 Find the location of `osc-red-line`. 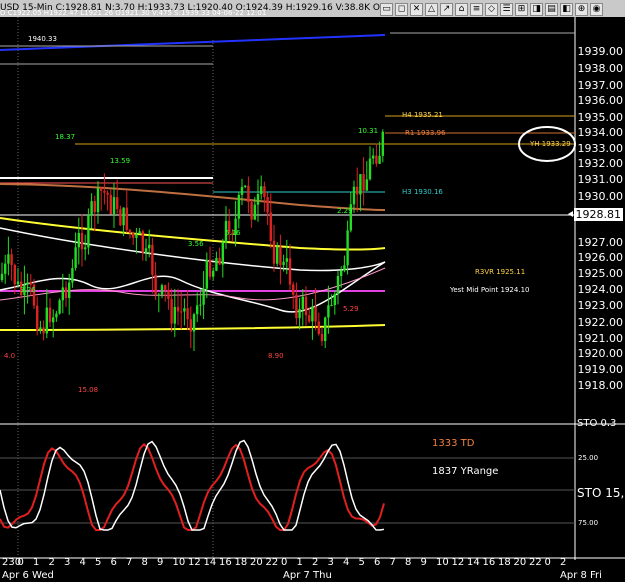

osc-red-line is located at coordinates (192, 486).